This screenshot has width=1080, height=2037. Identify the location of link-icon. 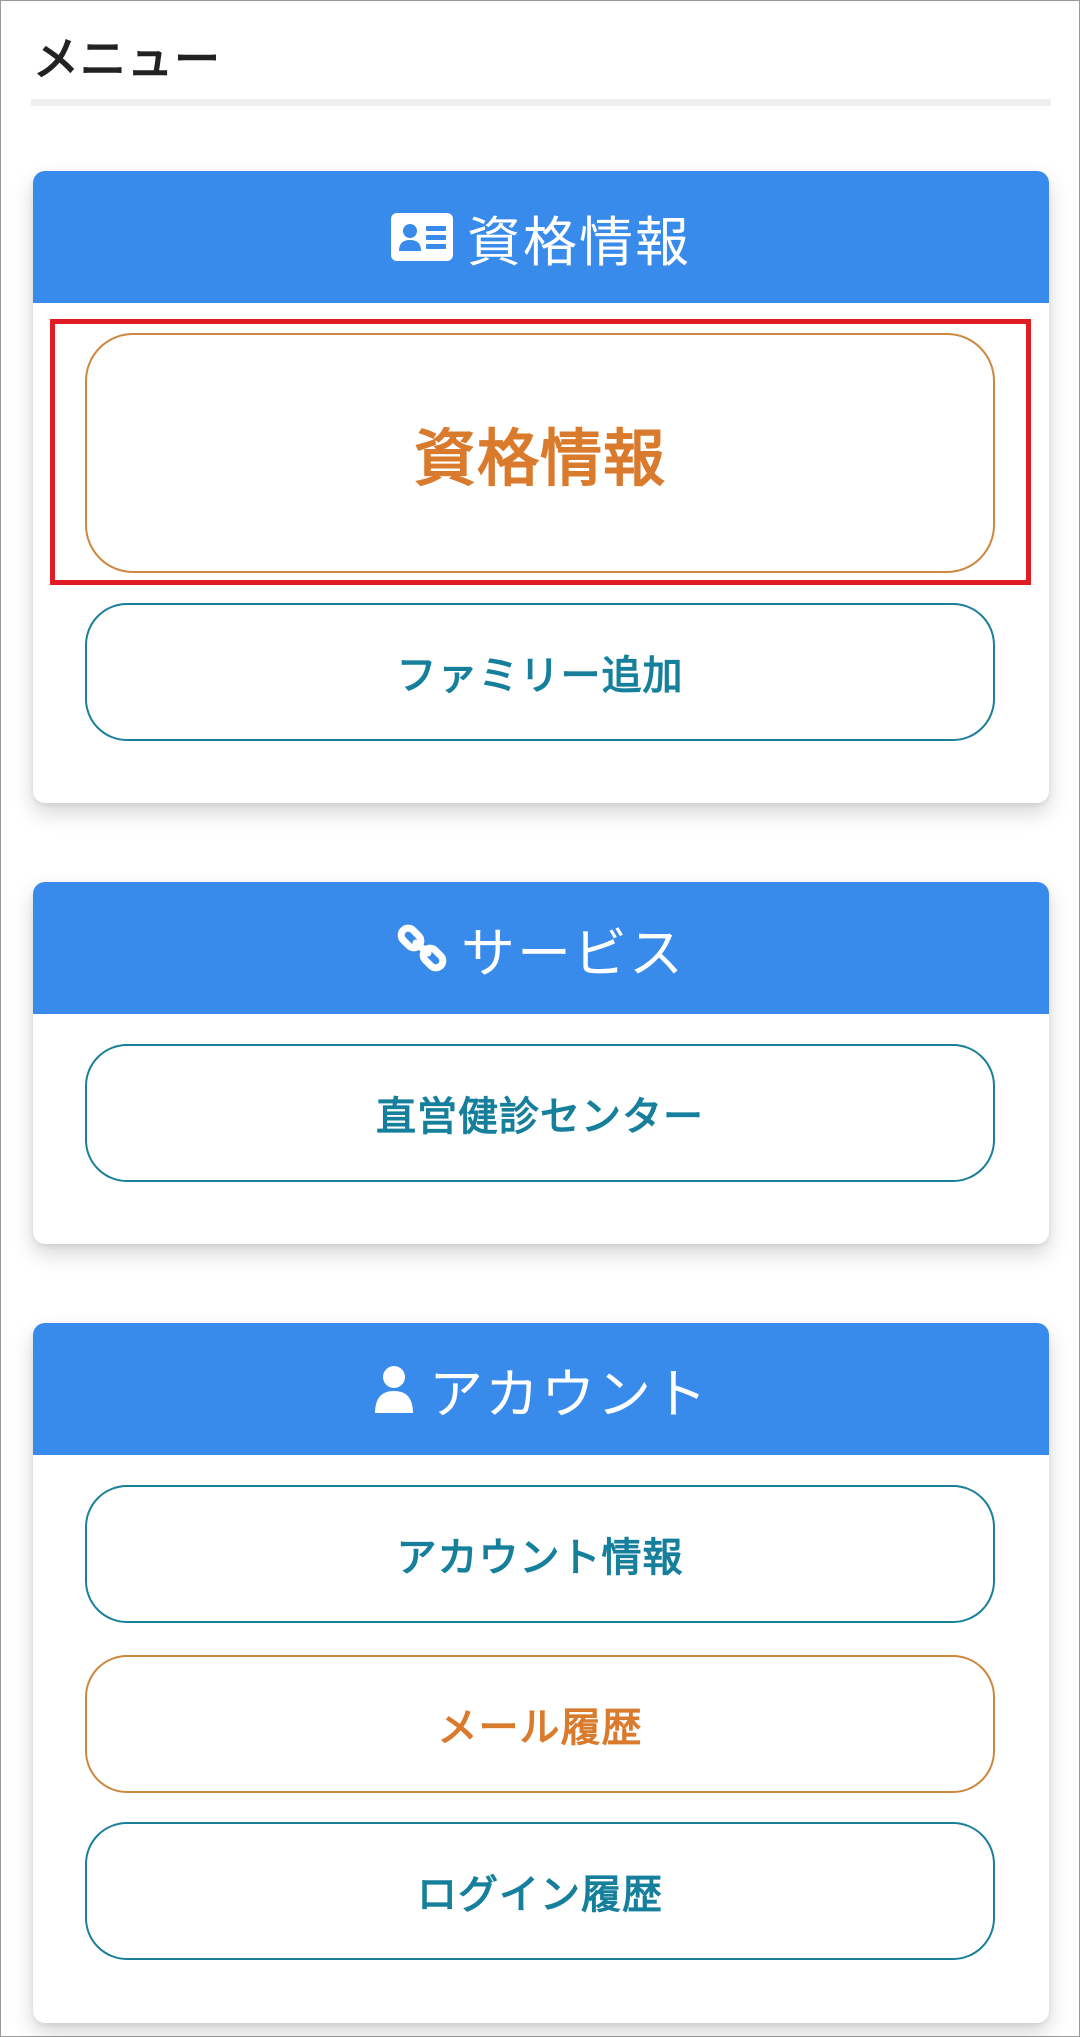
(422, 948).